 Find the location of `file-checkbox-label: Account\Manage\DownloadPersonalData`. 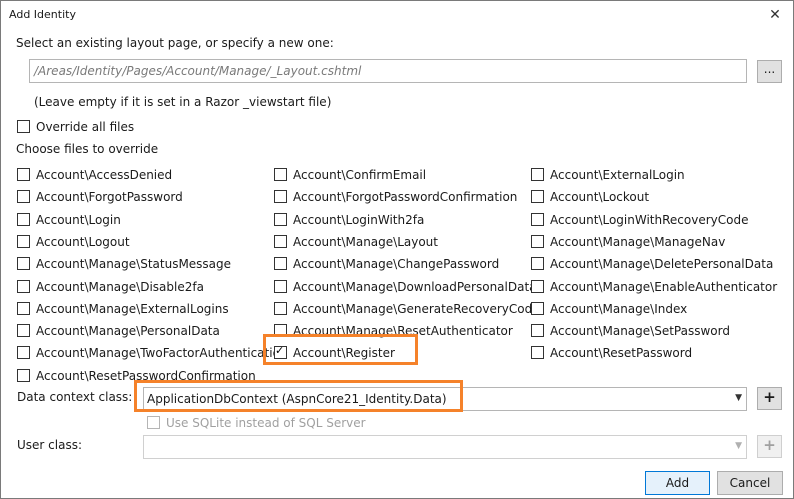

file-checkbox-label: Account\Manage\DownloadPersonalData is located at coordinates (415, 287).